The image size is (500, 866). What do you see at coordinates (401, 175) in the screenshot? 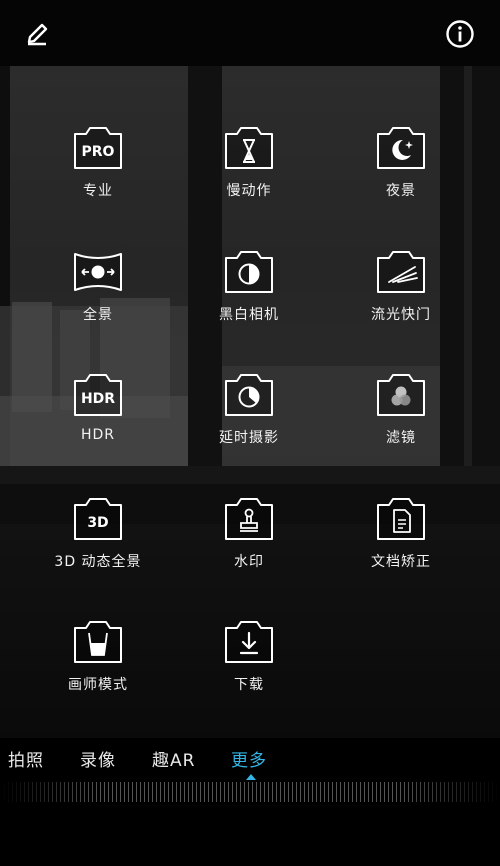
I see `mode-night: 夜景` at bounding box center [401, 175].